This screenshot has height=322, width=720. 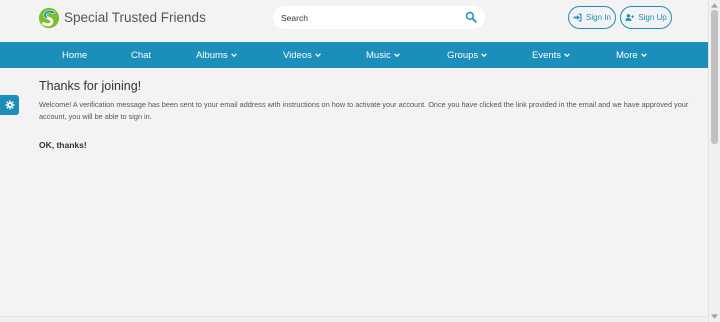 I want to click on nav-label: Events, so click(x=547, y=55).